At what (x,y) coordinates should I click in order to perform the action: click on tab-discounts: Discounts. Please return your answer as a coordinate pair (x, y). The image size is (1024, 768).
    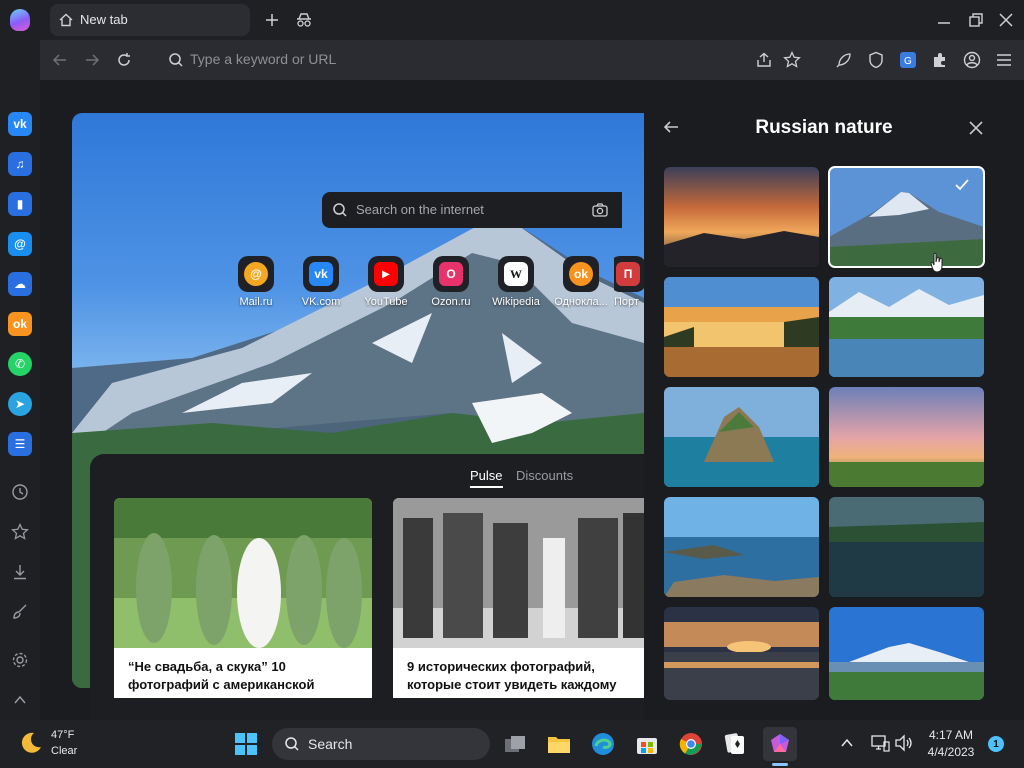
    Looking at the image, I should click on (544, 475).